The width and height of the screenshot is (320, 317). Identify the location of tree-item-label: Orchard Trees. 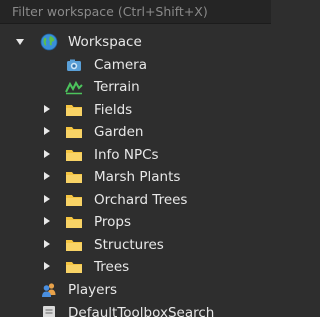
(141, 199).